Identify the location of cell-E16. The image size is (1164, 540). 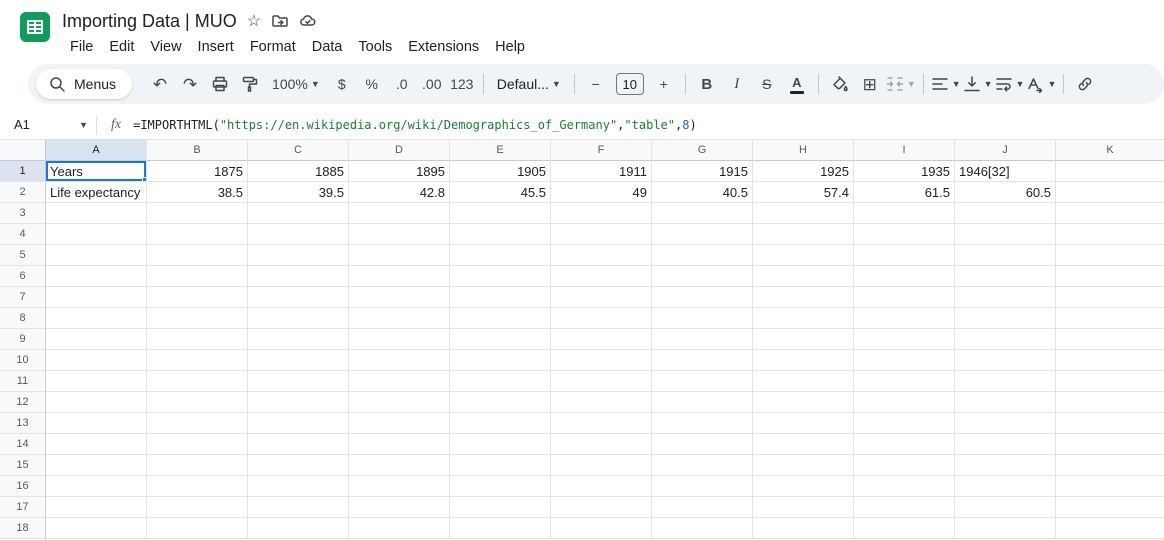
(500, 486).